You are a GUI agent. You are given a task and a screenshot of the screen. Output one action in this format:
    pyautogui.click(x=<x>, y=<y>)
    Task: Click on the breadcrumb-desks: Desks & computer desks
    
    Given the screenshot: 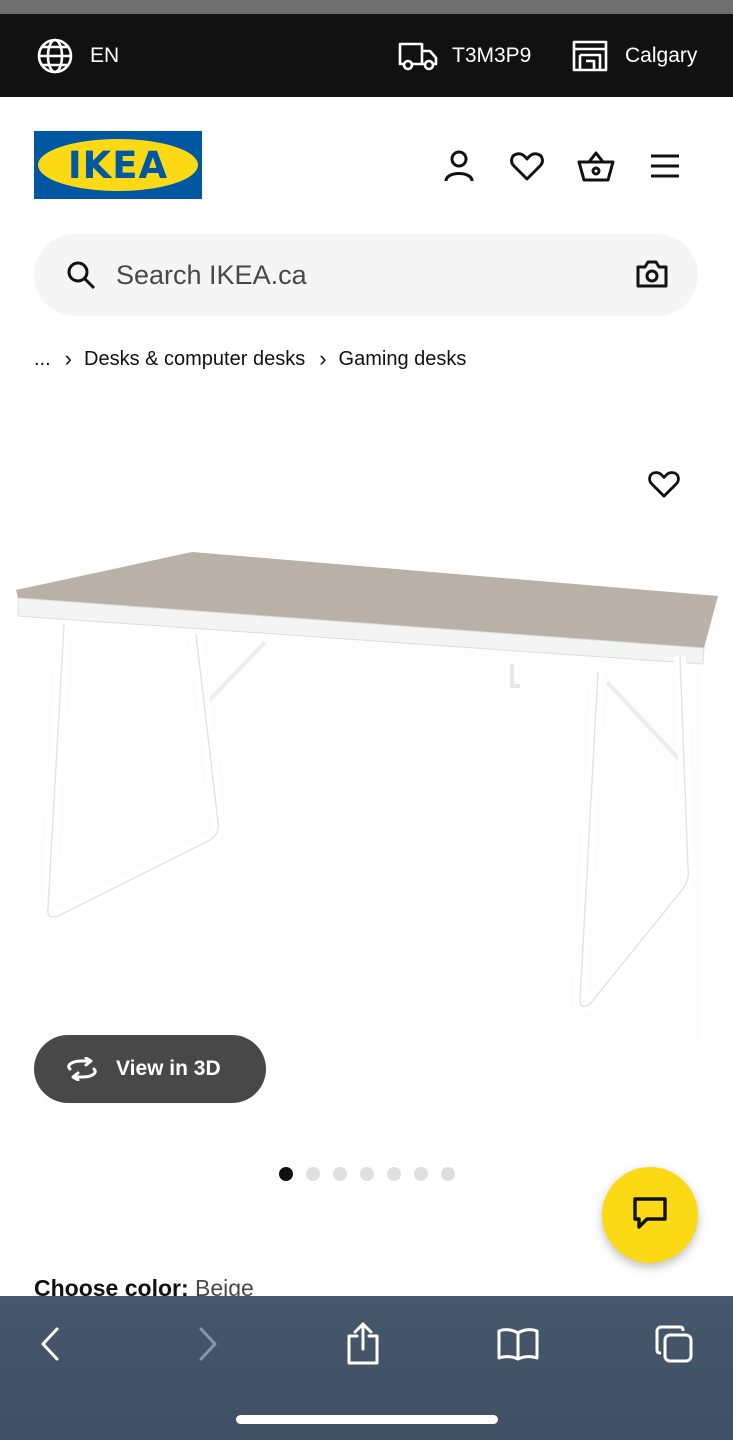 What is the action you would take?
    pyautogui.click(x=194, y=359)
    